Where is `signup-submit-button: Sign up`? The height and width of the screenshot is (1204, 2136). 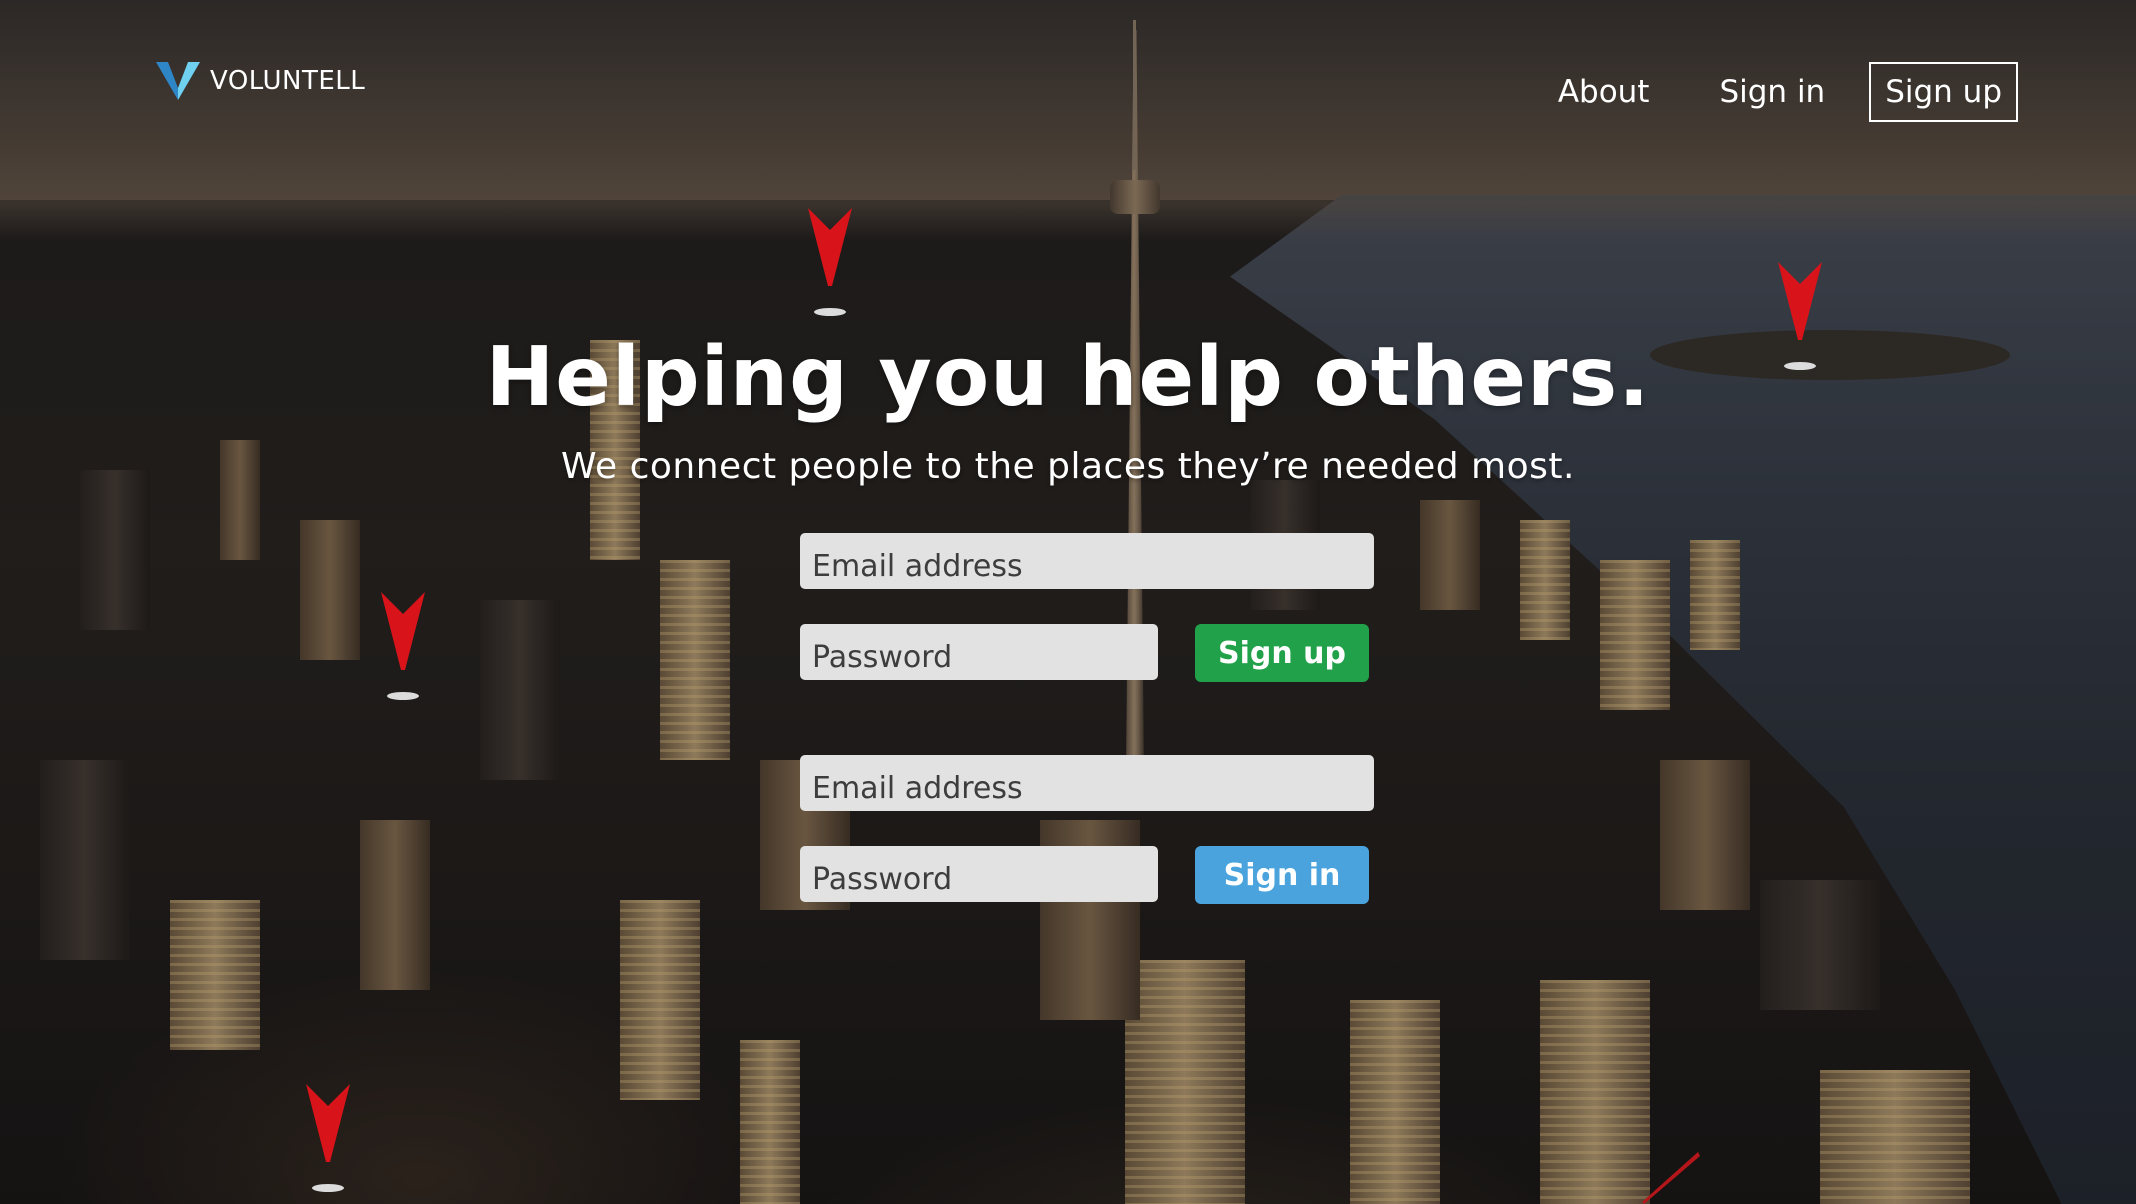
signup-submit-button: Sign up is located at coordinates (1282, 653).